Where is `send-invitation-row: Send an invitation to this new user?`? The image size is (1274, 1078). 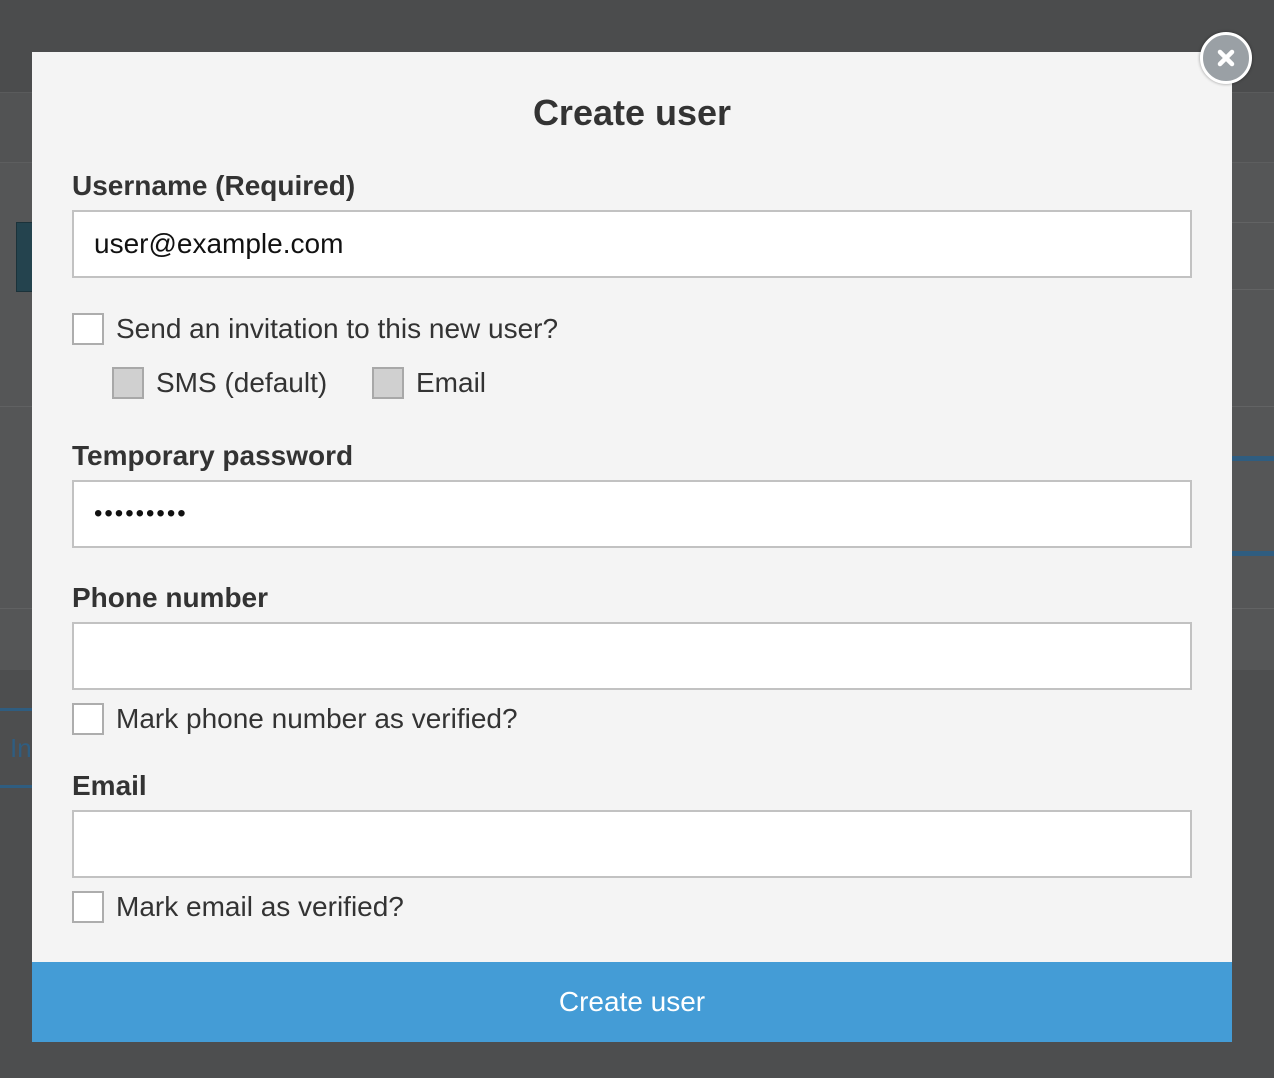 send-invitation-row: Send an invitation to this new user? is located at coordinates (315, 329).